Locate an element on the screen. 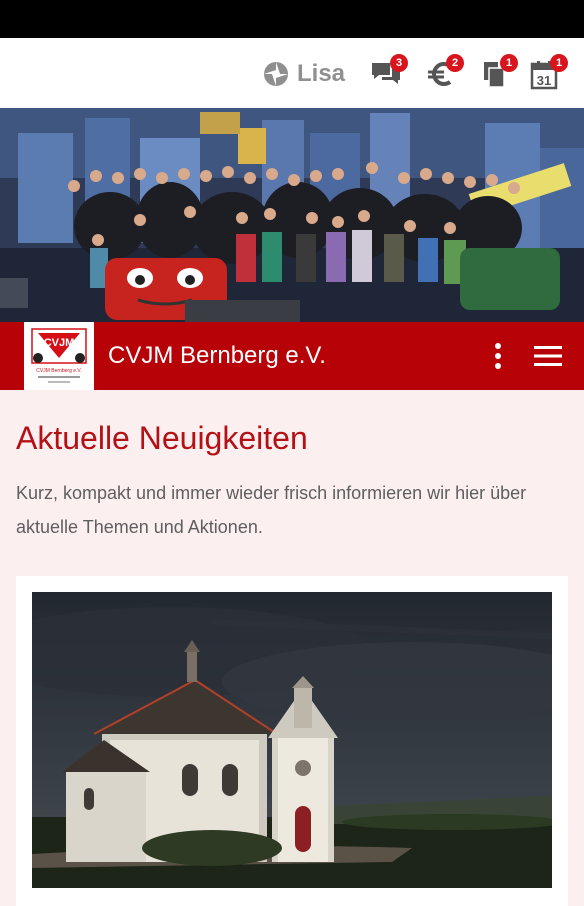 The height and width of the screenshot is (906, 584). more-options-button is located at coordinates (498, 356).